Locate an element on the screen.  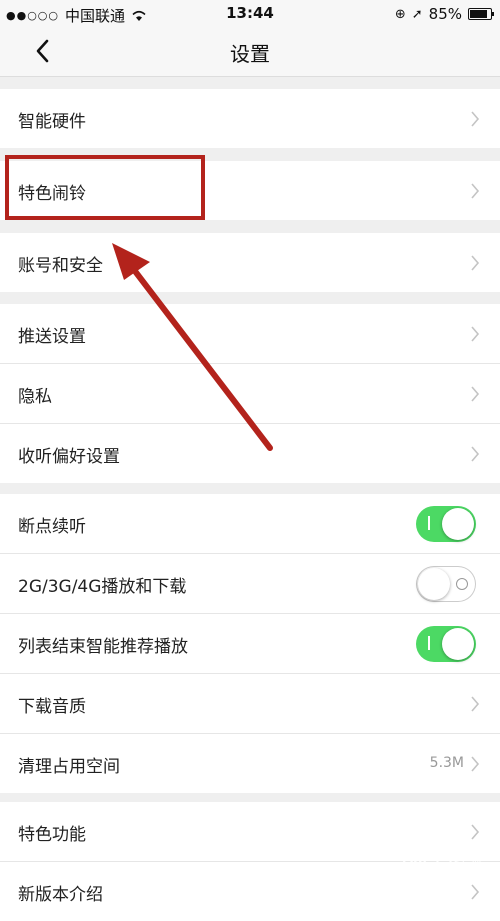
location-icon: ➚ is located at coordinates (417, 14).